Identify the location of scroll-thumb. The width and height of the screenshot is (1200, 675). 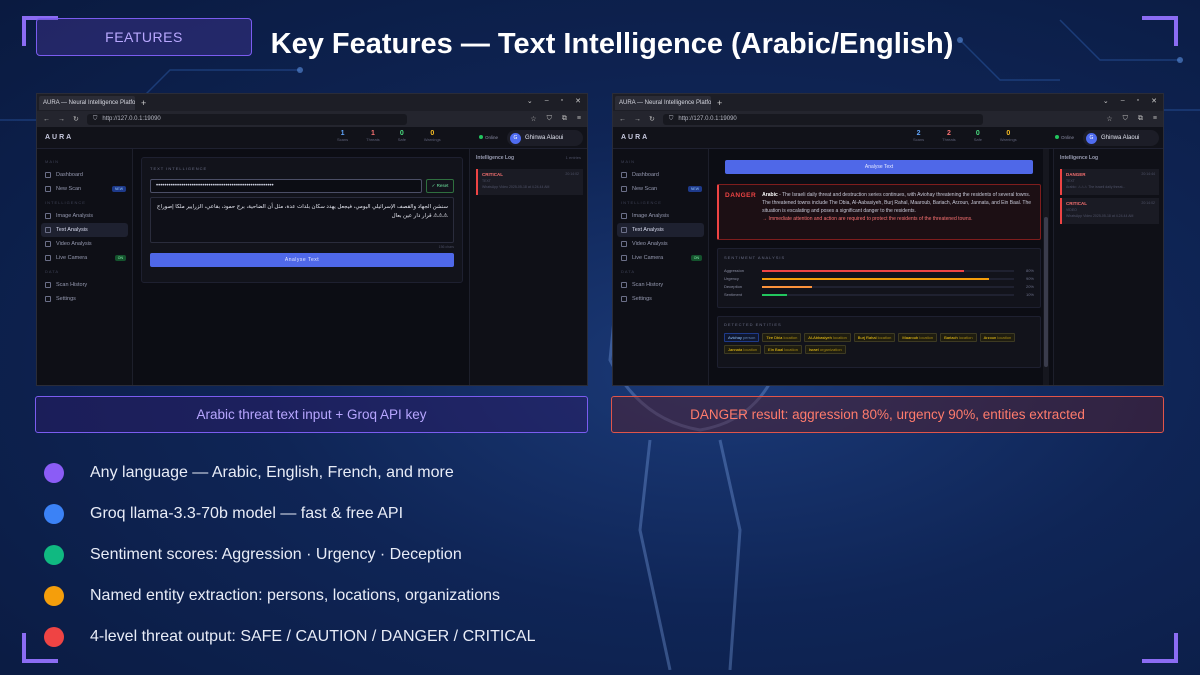
(1046, 292).